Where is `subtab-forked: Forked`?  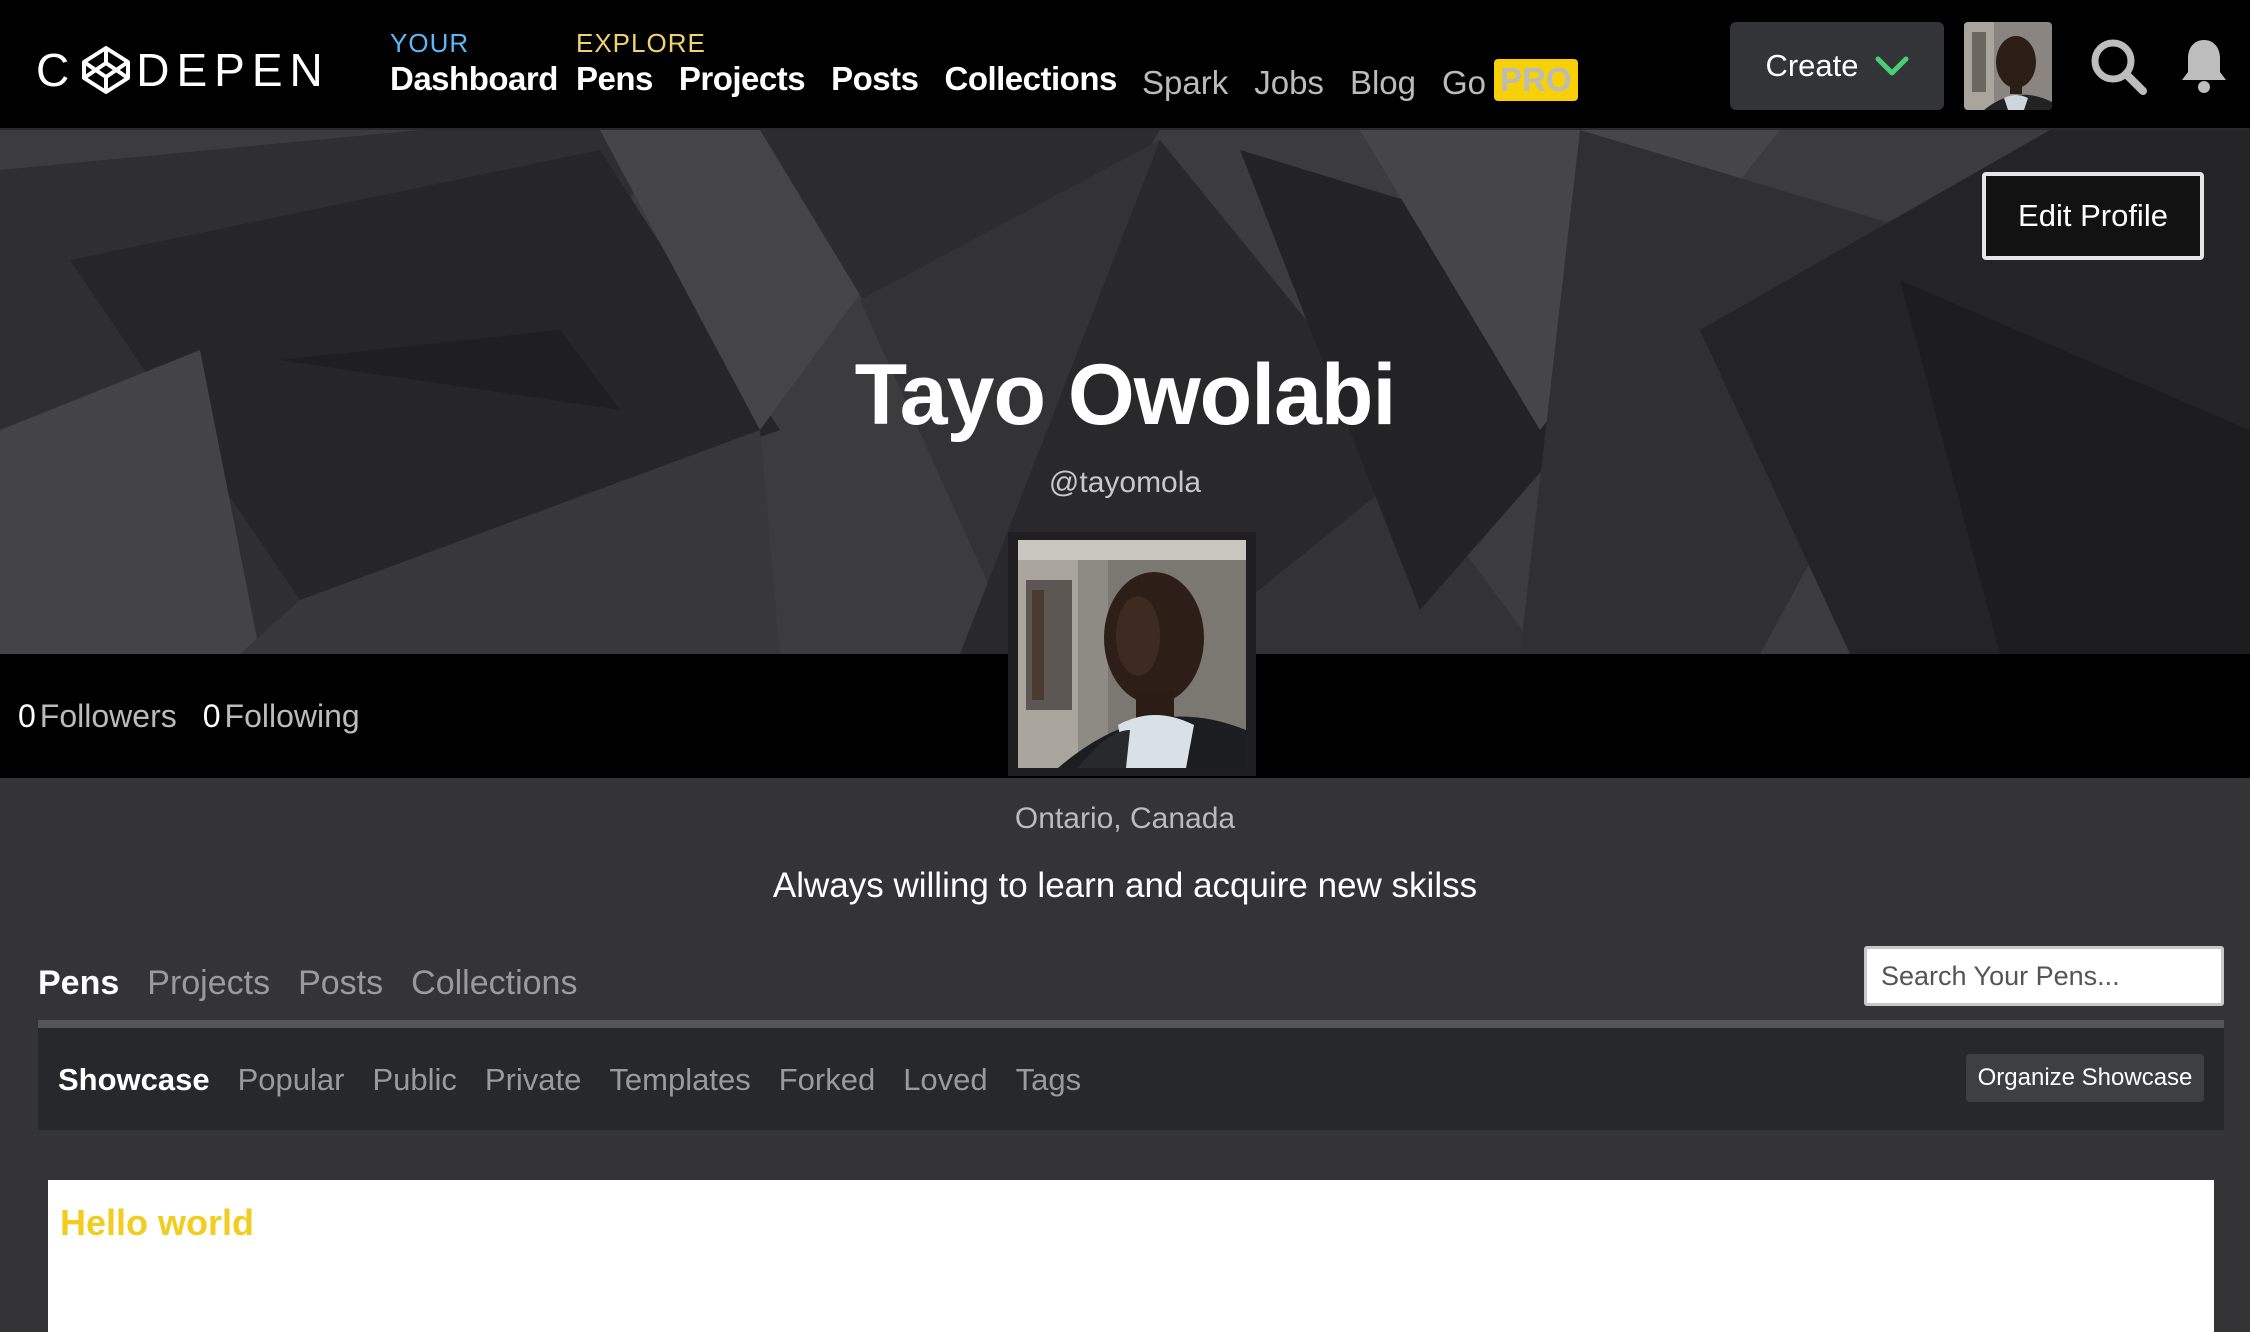 subtab-forked: Forked is located at coordinates (827, 1080).